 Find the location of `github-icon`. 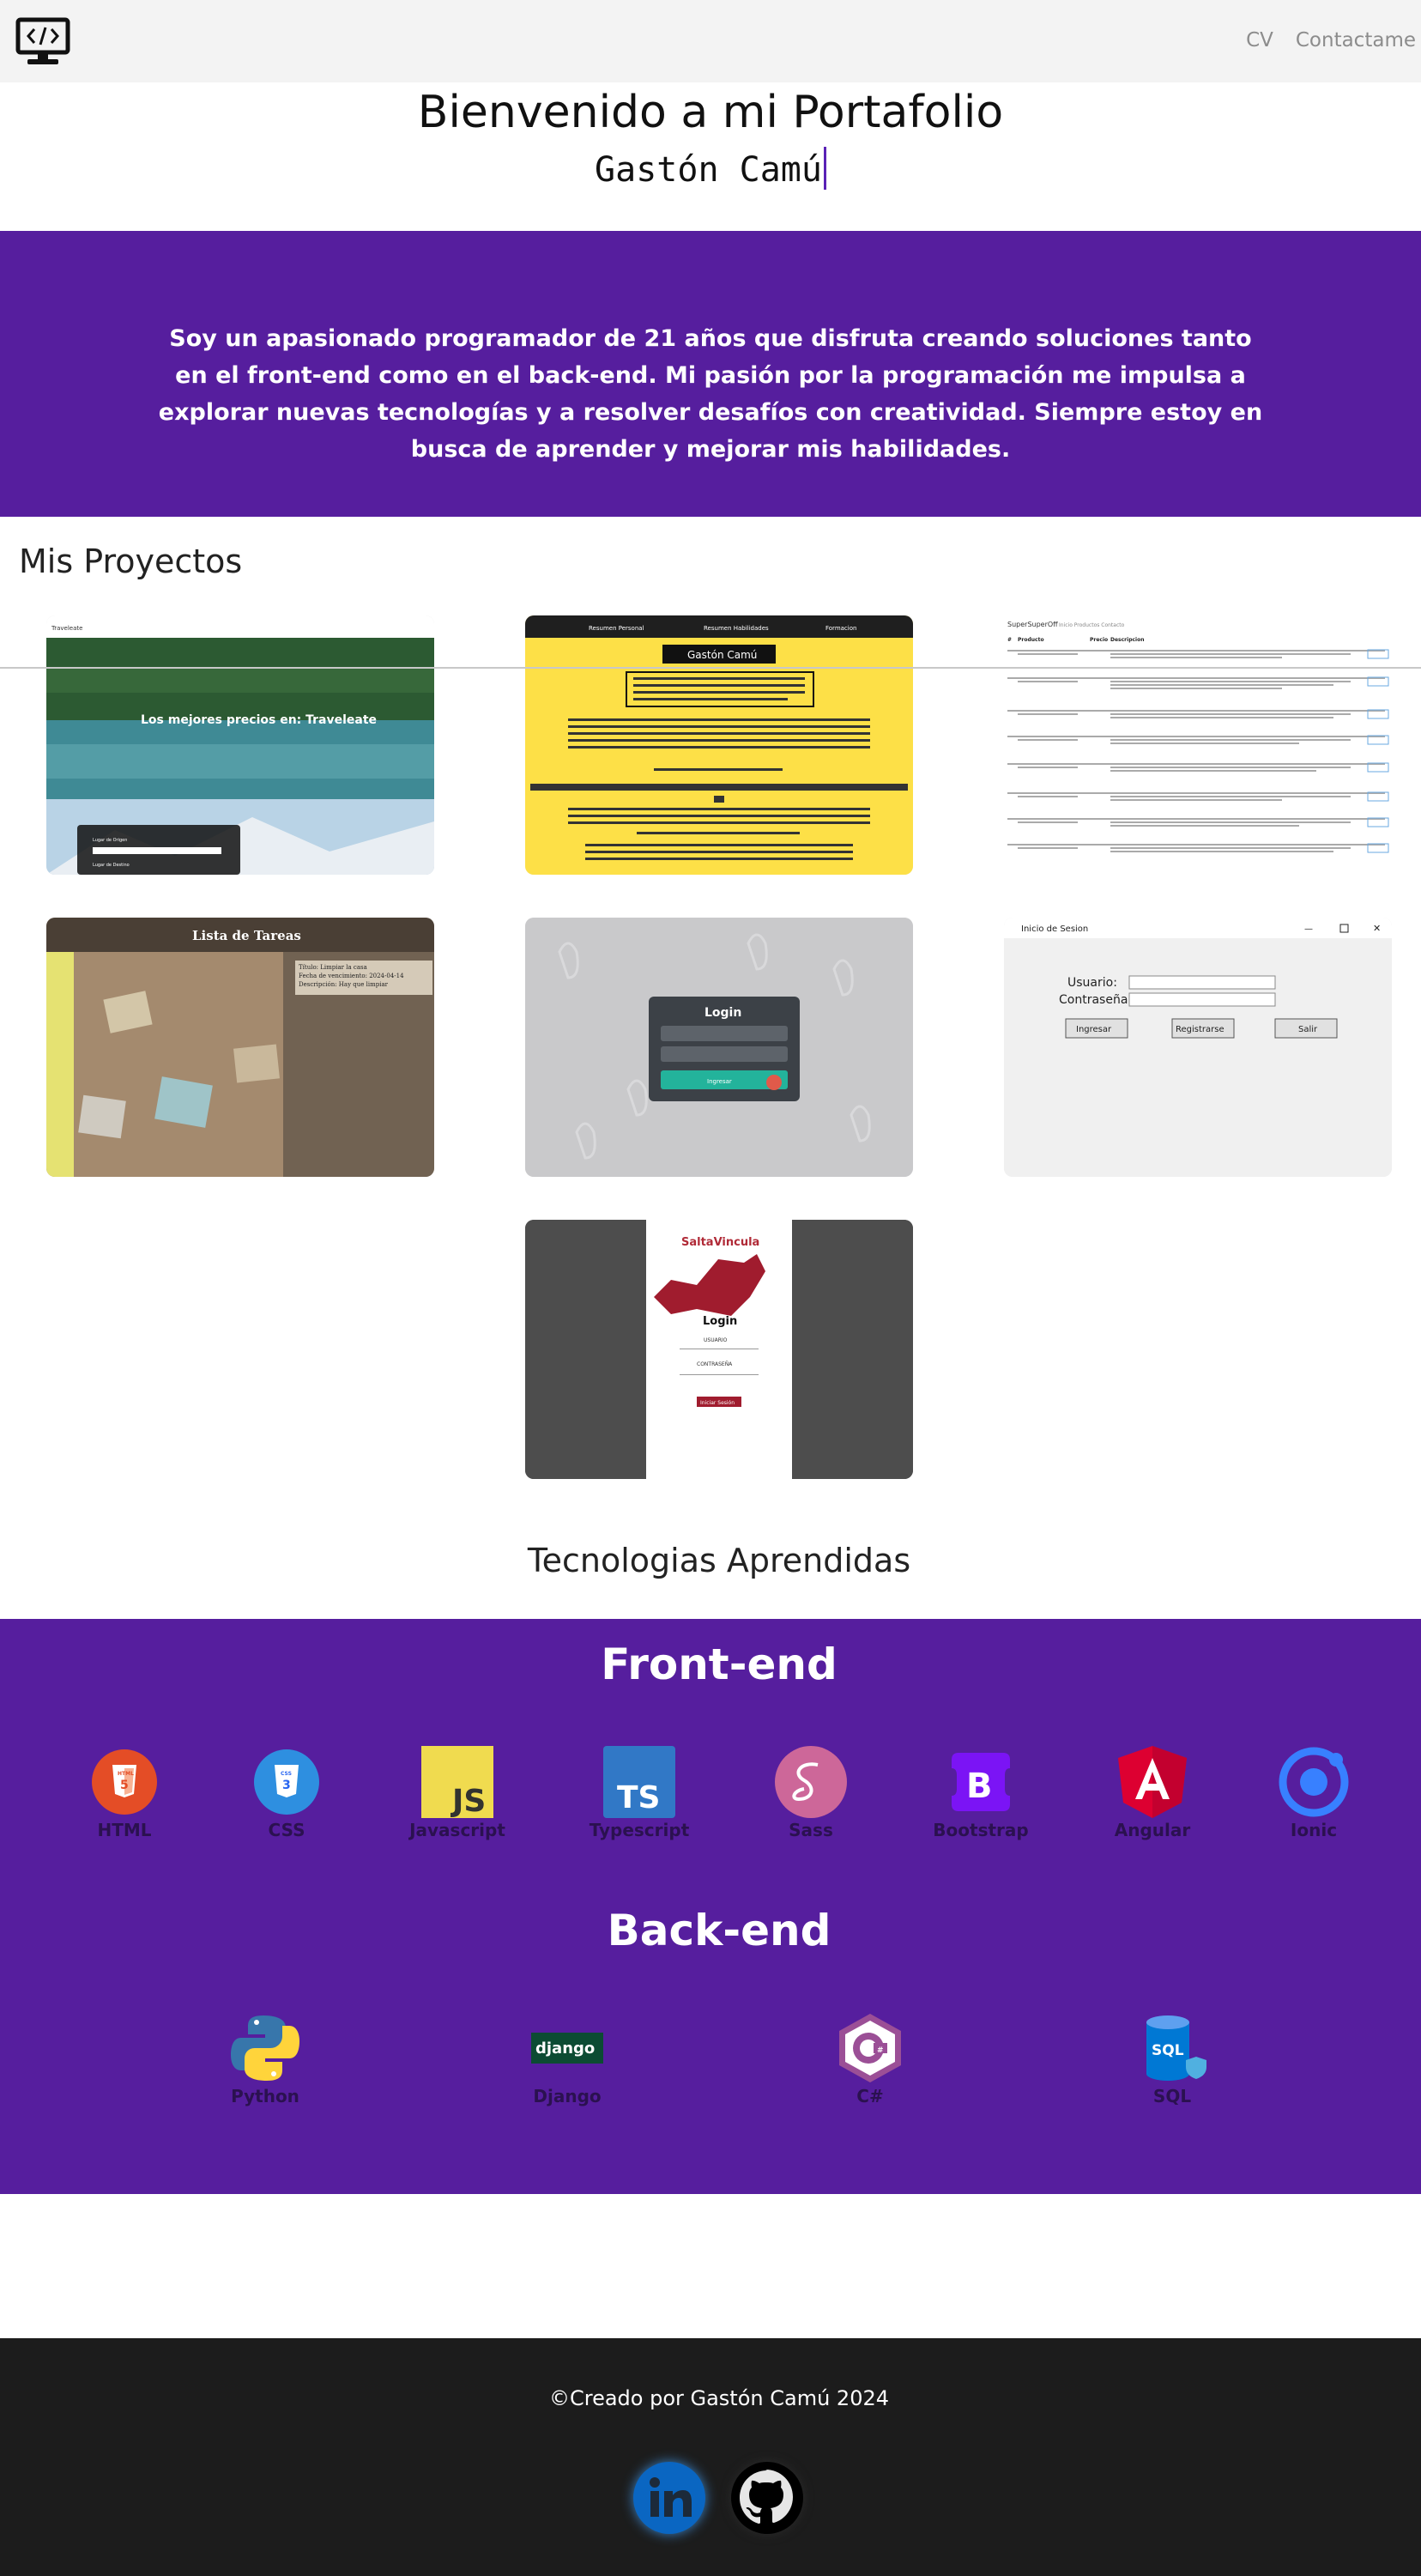

github-icon is located at coordinates (767, 2498).